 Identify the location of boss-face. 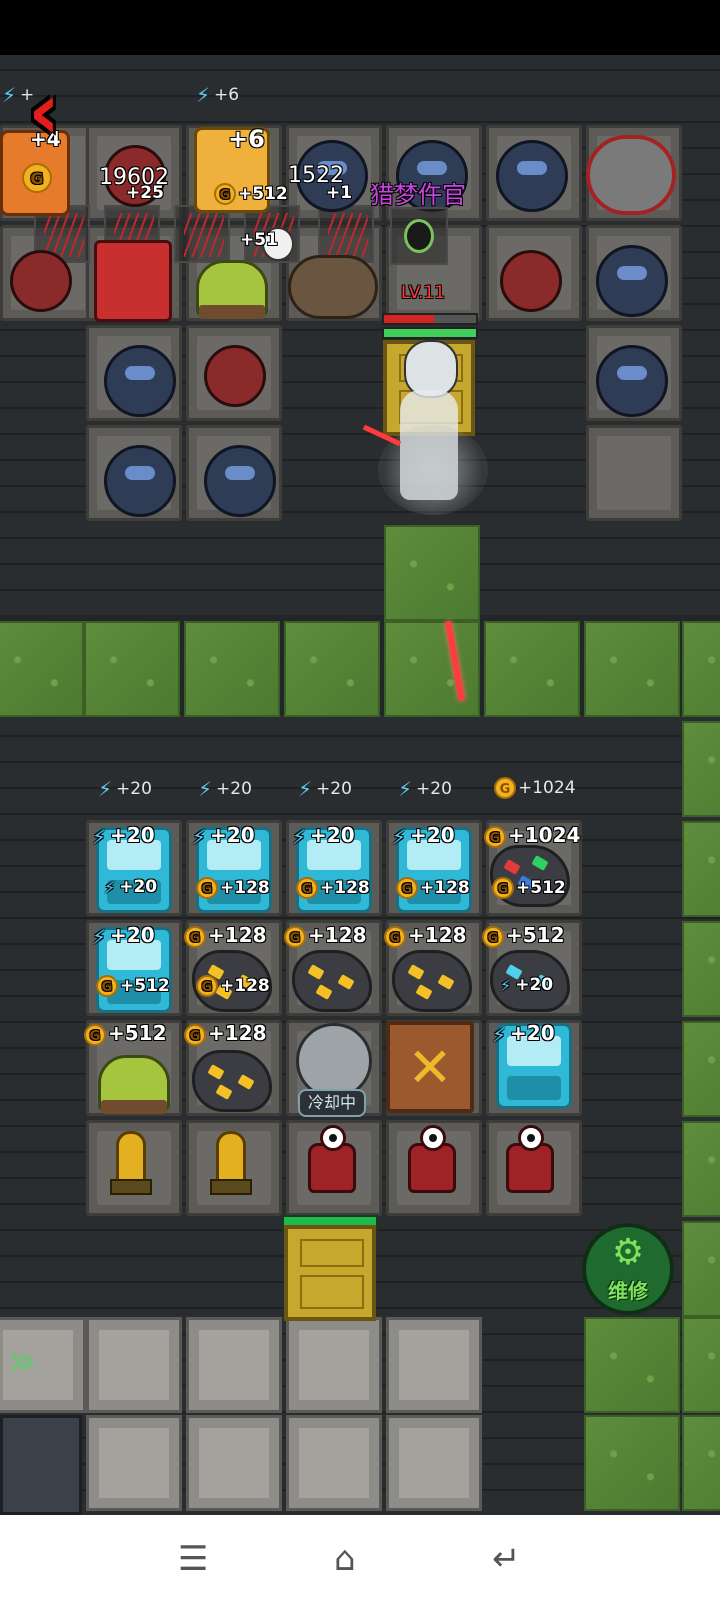
(419, 236).